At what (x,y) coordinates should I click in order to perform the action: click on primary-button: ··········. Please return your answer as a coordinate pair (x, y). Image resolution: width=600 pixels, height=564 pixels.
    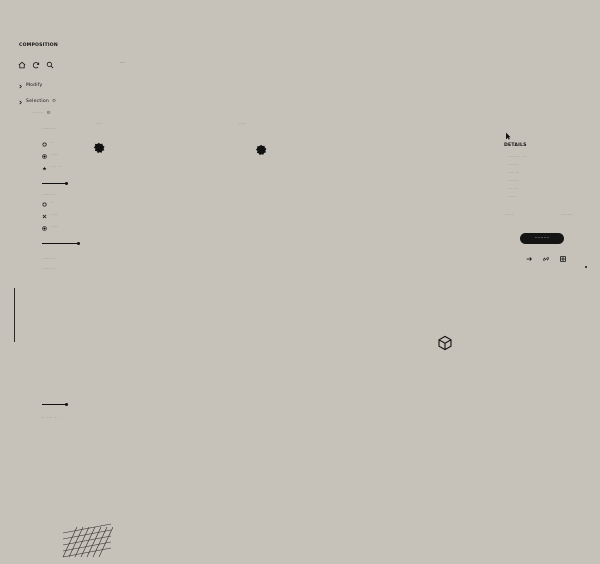
    Looking at the image, I should click on (542, 238).